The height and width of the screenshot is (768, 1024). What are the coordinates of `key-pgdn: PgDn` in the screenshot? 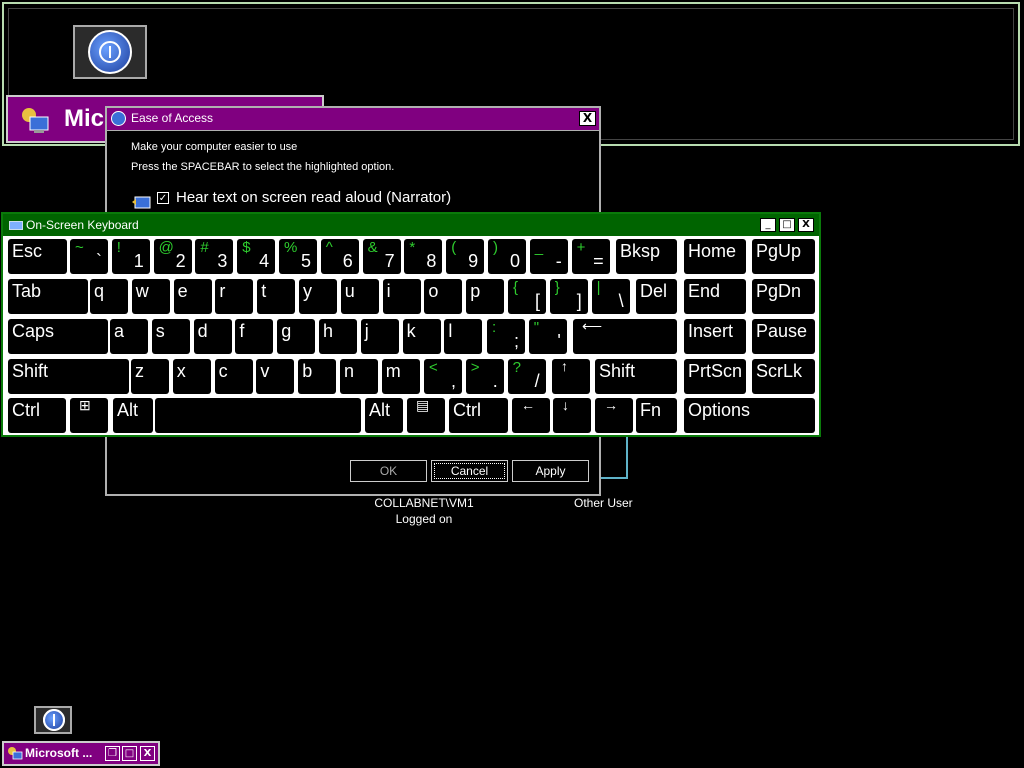 It's located at (783, 296).